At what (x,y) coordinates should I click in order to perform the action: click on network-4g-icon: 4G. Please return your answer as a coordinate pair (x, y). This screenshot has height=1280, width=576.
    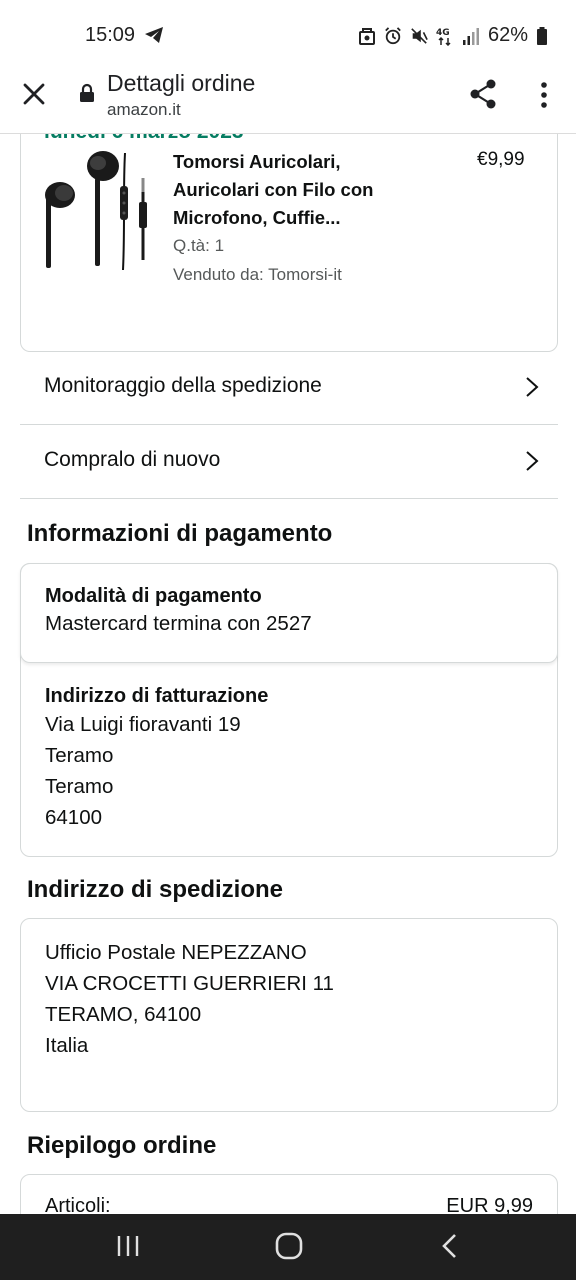
    Looking at the image, I should click on (443, 37).